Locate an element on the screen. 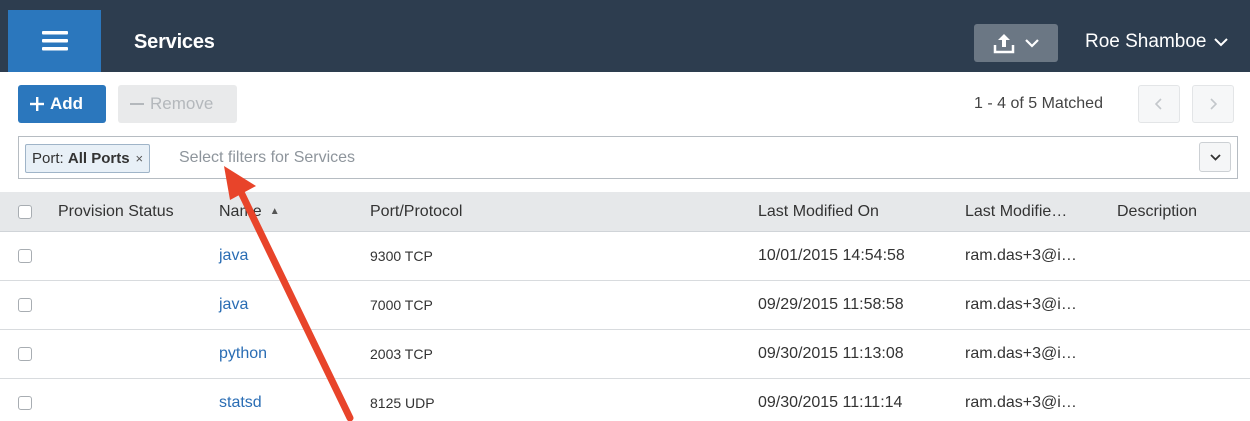  column-header-description: Description is located at coordinates (1157, 211).